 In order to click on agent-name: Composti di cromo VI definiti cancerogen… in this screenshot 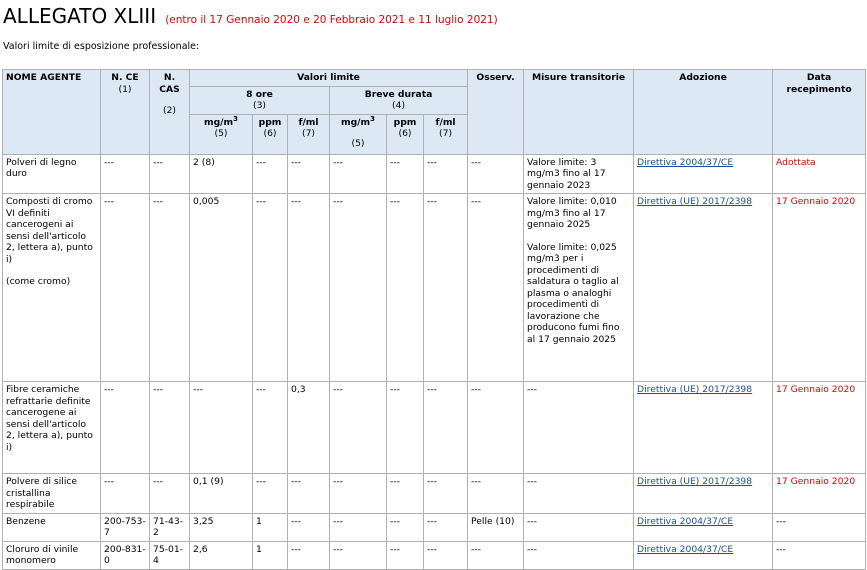, I will do `click(51, 287)`.